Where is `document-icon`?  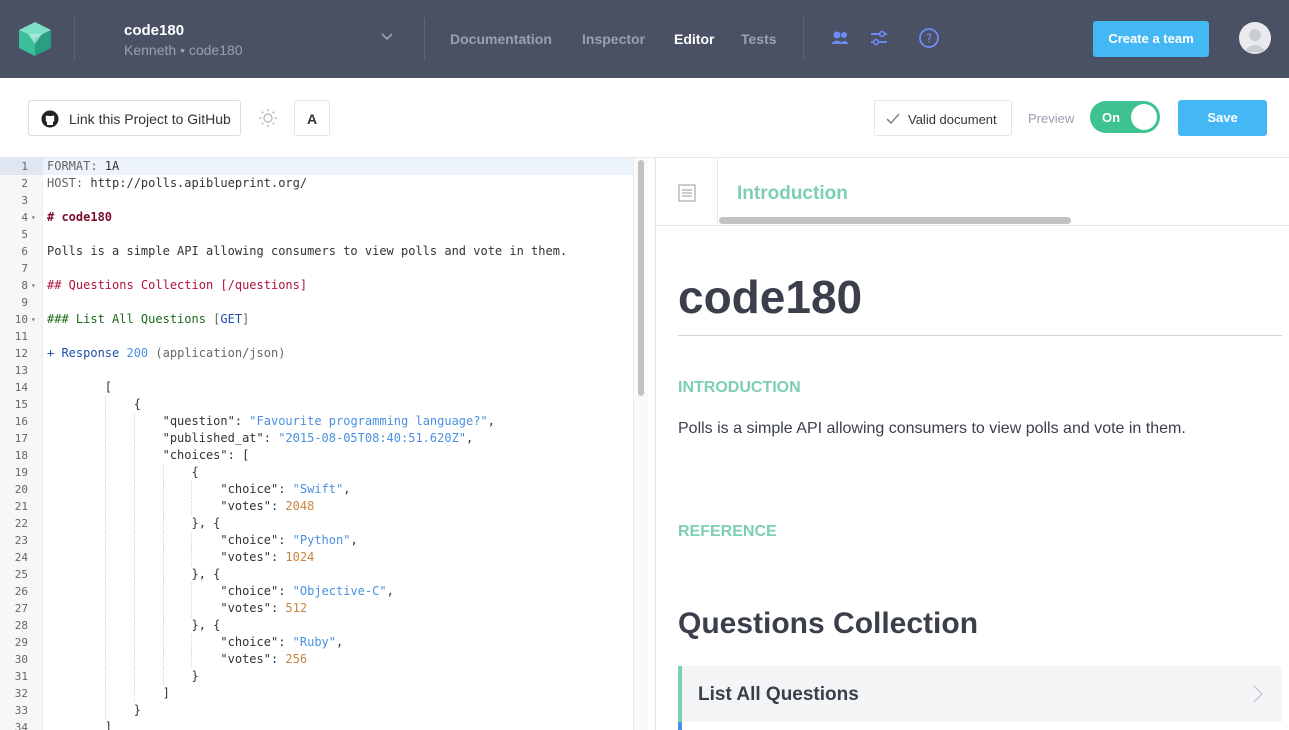 document-icon is located at coordinates (687, 193).